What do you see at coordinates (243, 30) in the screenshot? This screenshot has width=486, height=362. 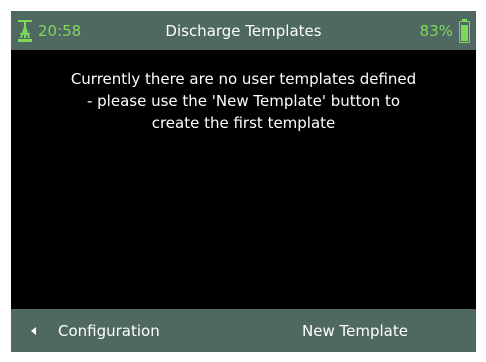 I see `status-bar: 20:58 Discharge Templates 83%` at bounding box center [243, 30].